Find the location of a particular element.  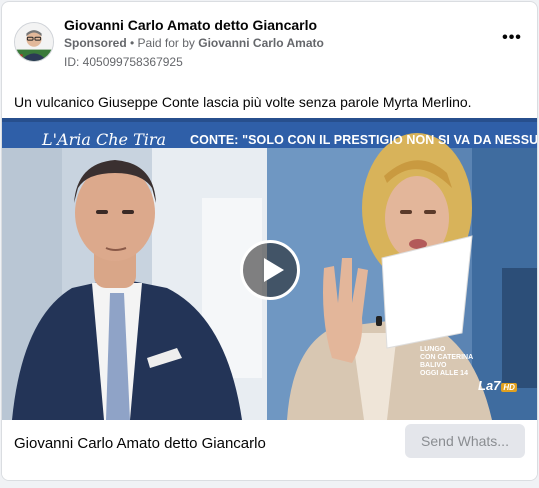

promo-line-2: CON CATERINA BALIVO is located at coordinates (446, 361).